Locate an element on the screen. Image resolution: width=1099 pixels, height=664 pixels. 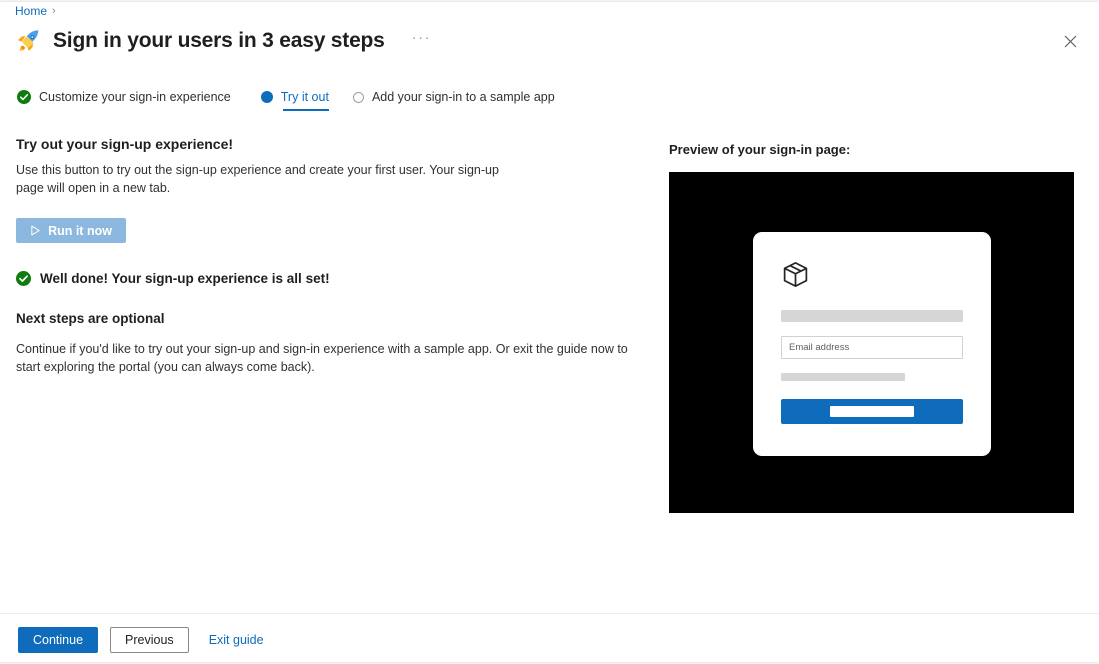
step-tab-label: Add your sign-in to a sample app is located at coordinates (463, 97).